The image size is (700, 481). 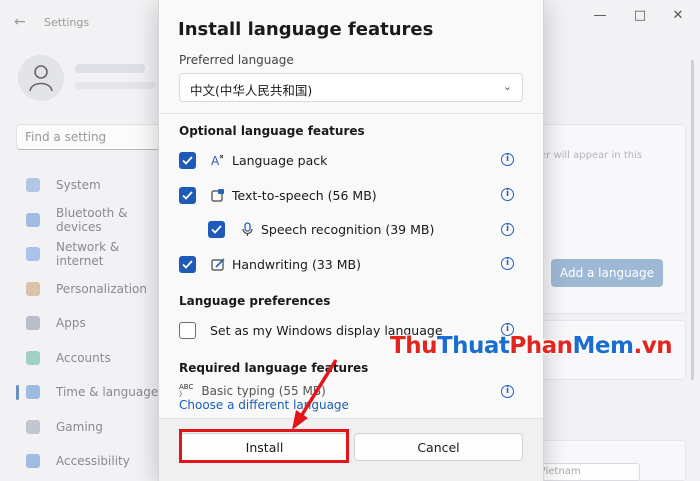 I want to click on sidebar-item-accessibility: Accessibility, so click(x=91, y=461).